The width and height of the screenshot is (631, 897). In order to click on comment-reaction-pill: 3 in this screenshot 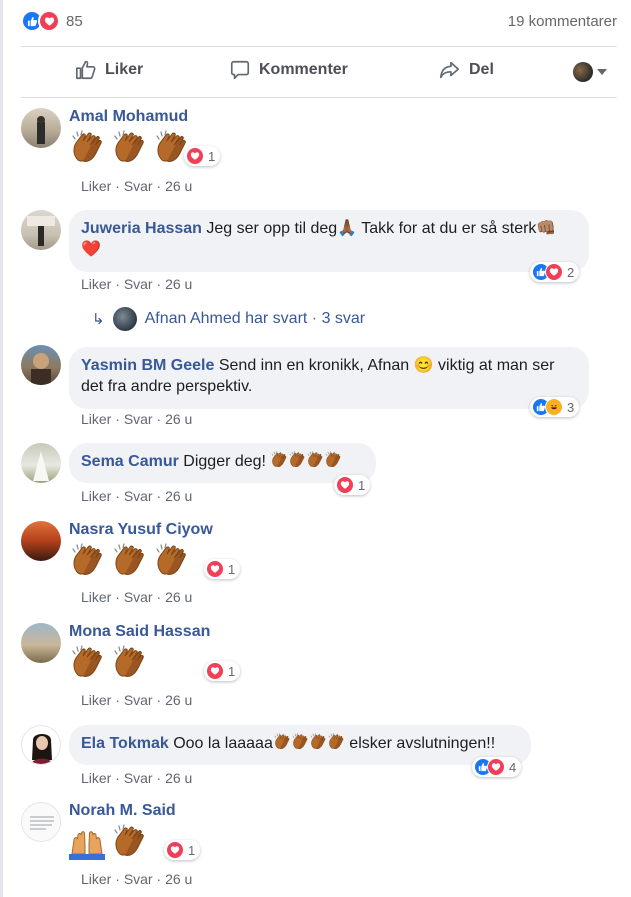, I will do `click(555, 407)`.